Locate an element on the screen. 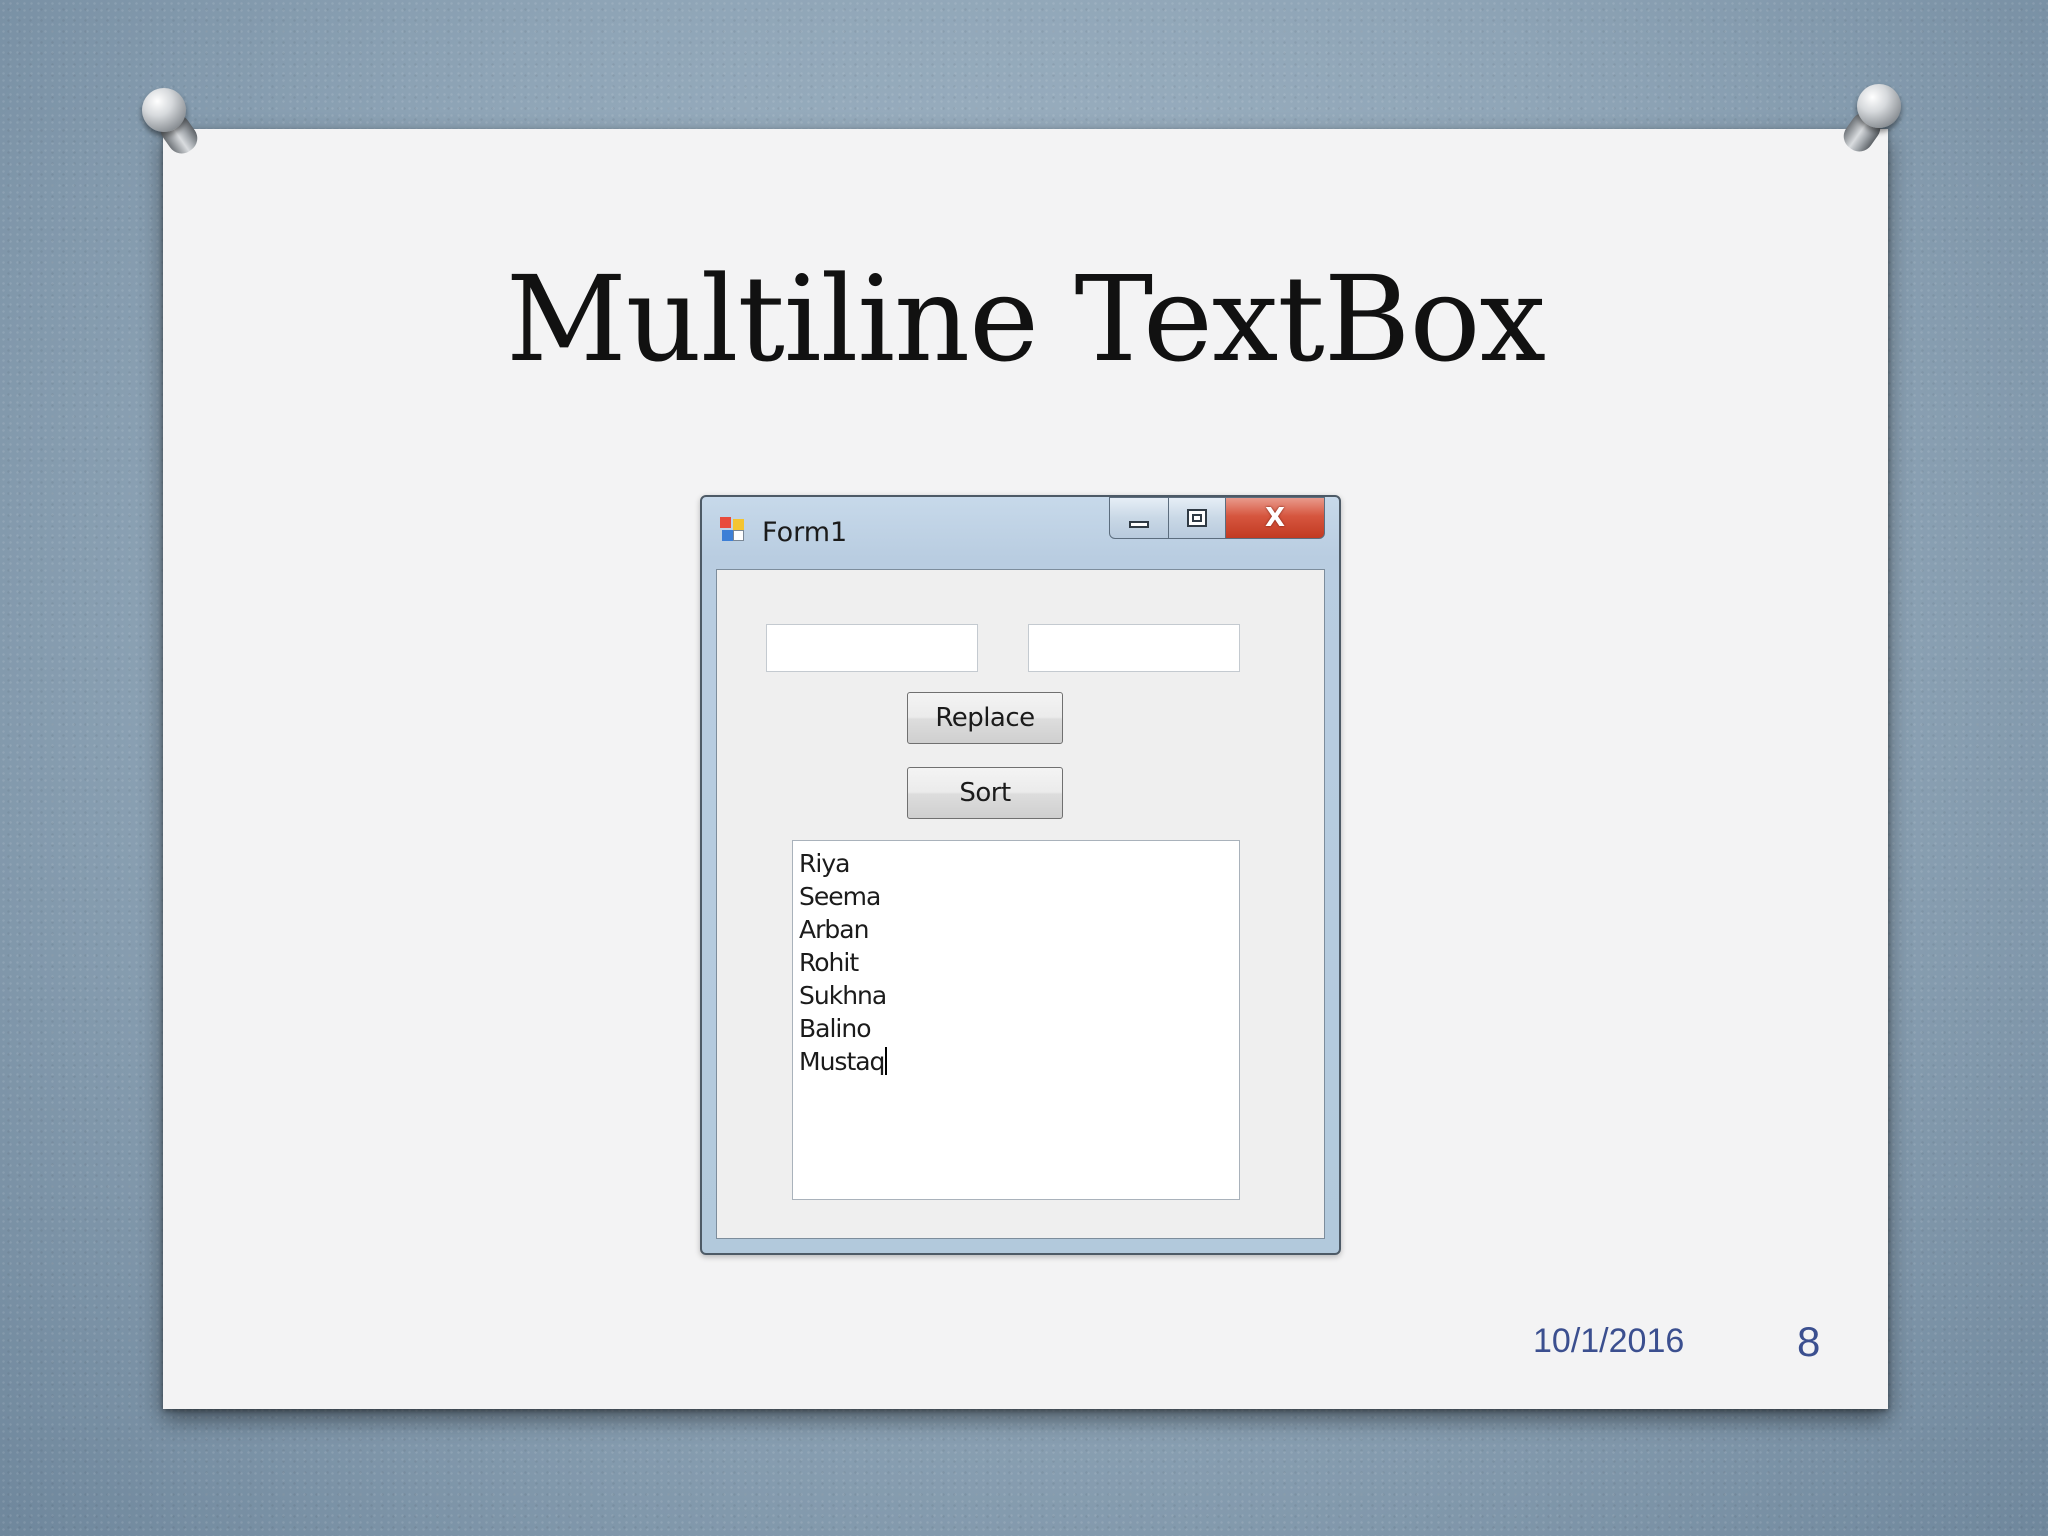 The height and width of the screenshot is (1536, 2048). close-button: X is located at coordinates (1275, 518).